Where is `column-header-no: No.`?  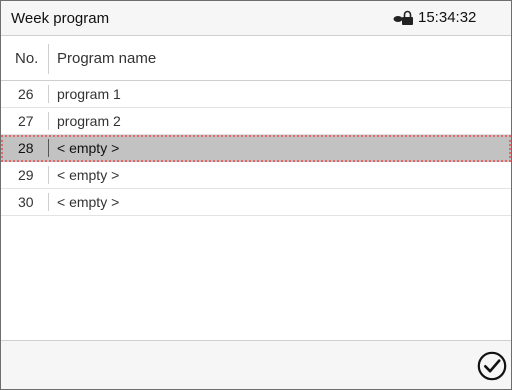
column-header-no: No. is located at coordinates (27, 58).